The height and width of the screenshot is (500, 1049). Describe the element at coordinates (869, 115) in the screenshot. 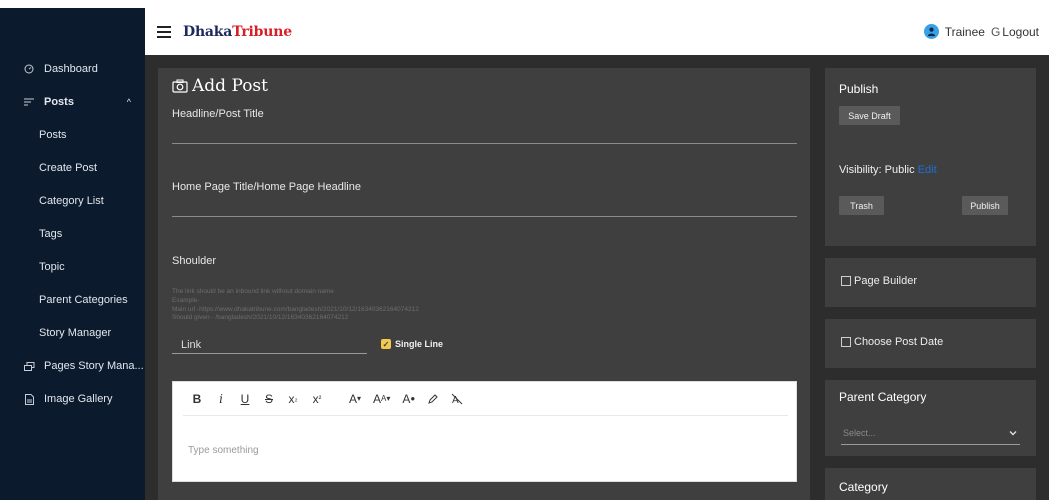

I see `save-draft-button: Save Draft` at that location.